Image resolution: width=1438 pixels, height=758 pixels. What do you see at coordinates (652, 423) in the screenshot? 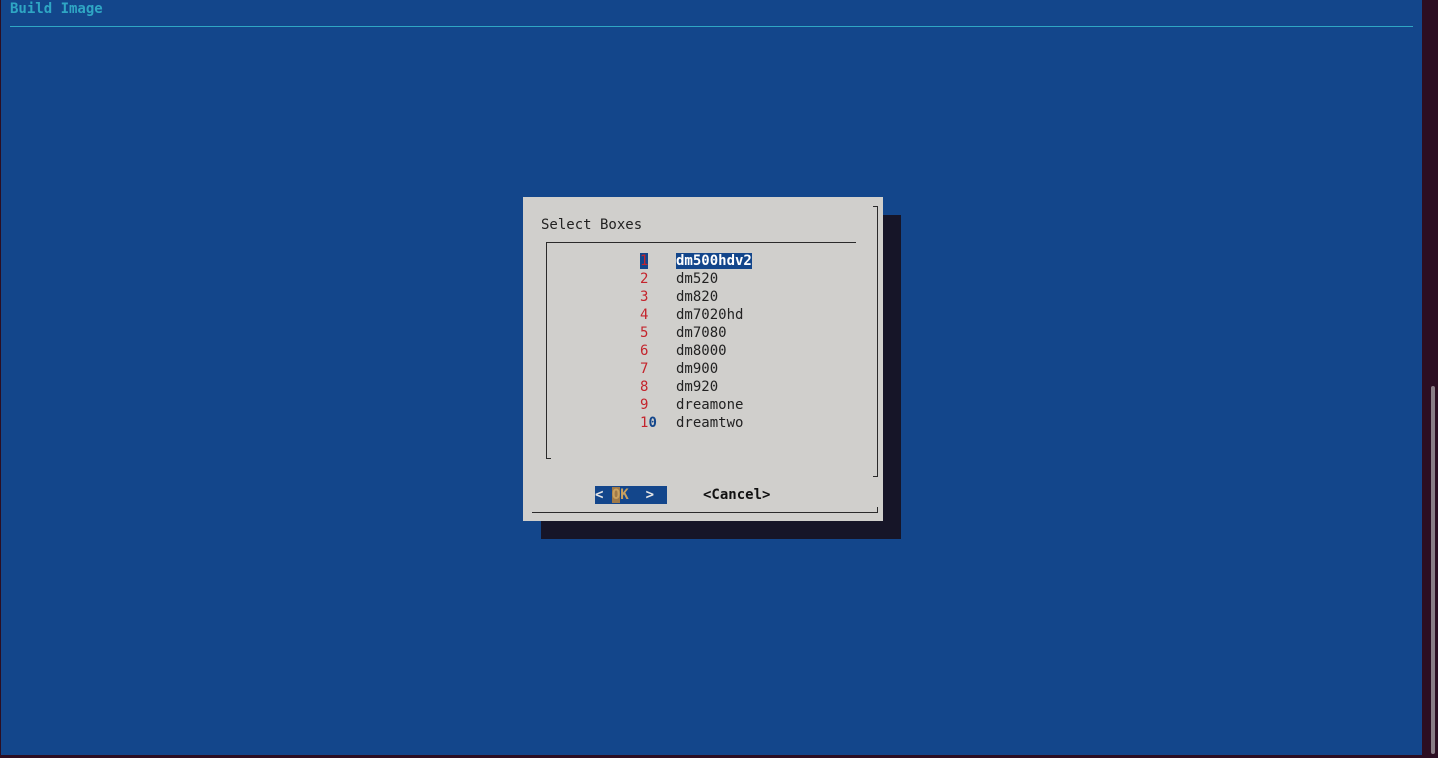
I see `menu-item-tag-rest: 0` at bounding box center [652, 423].